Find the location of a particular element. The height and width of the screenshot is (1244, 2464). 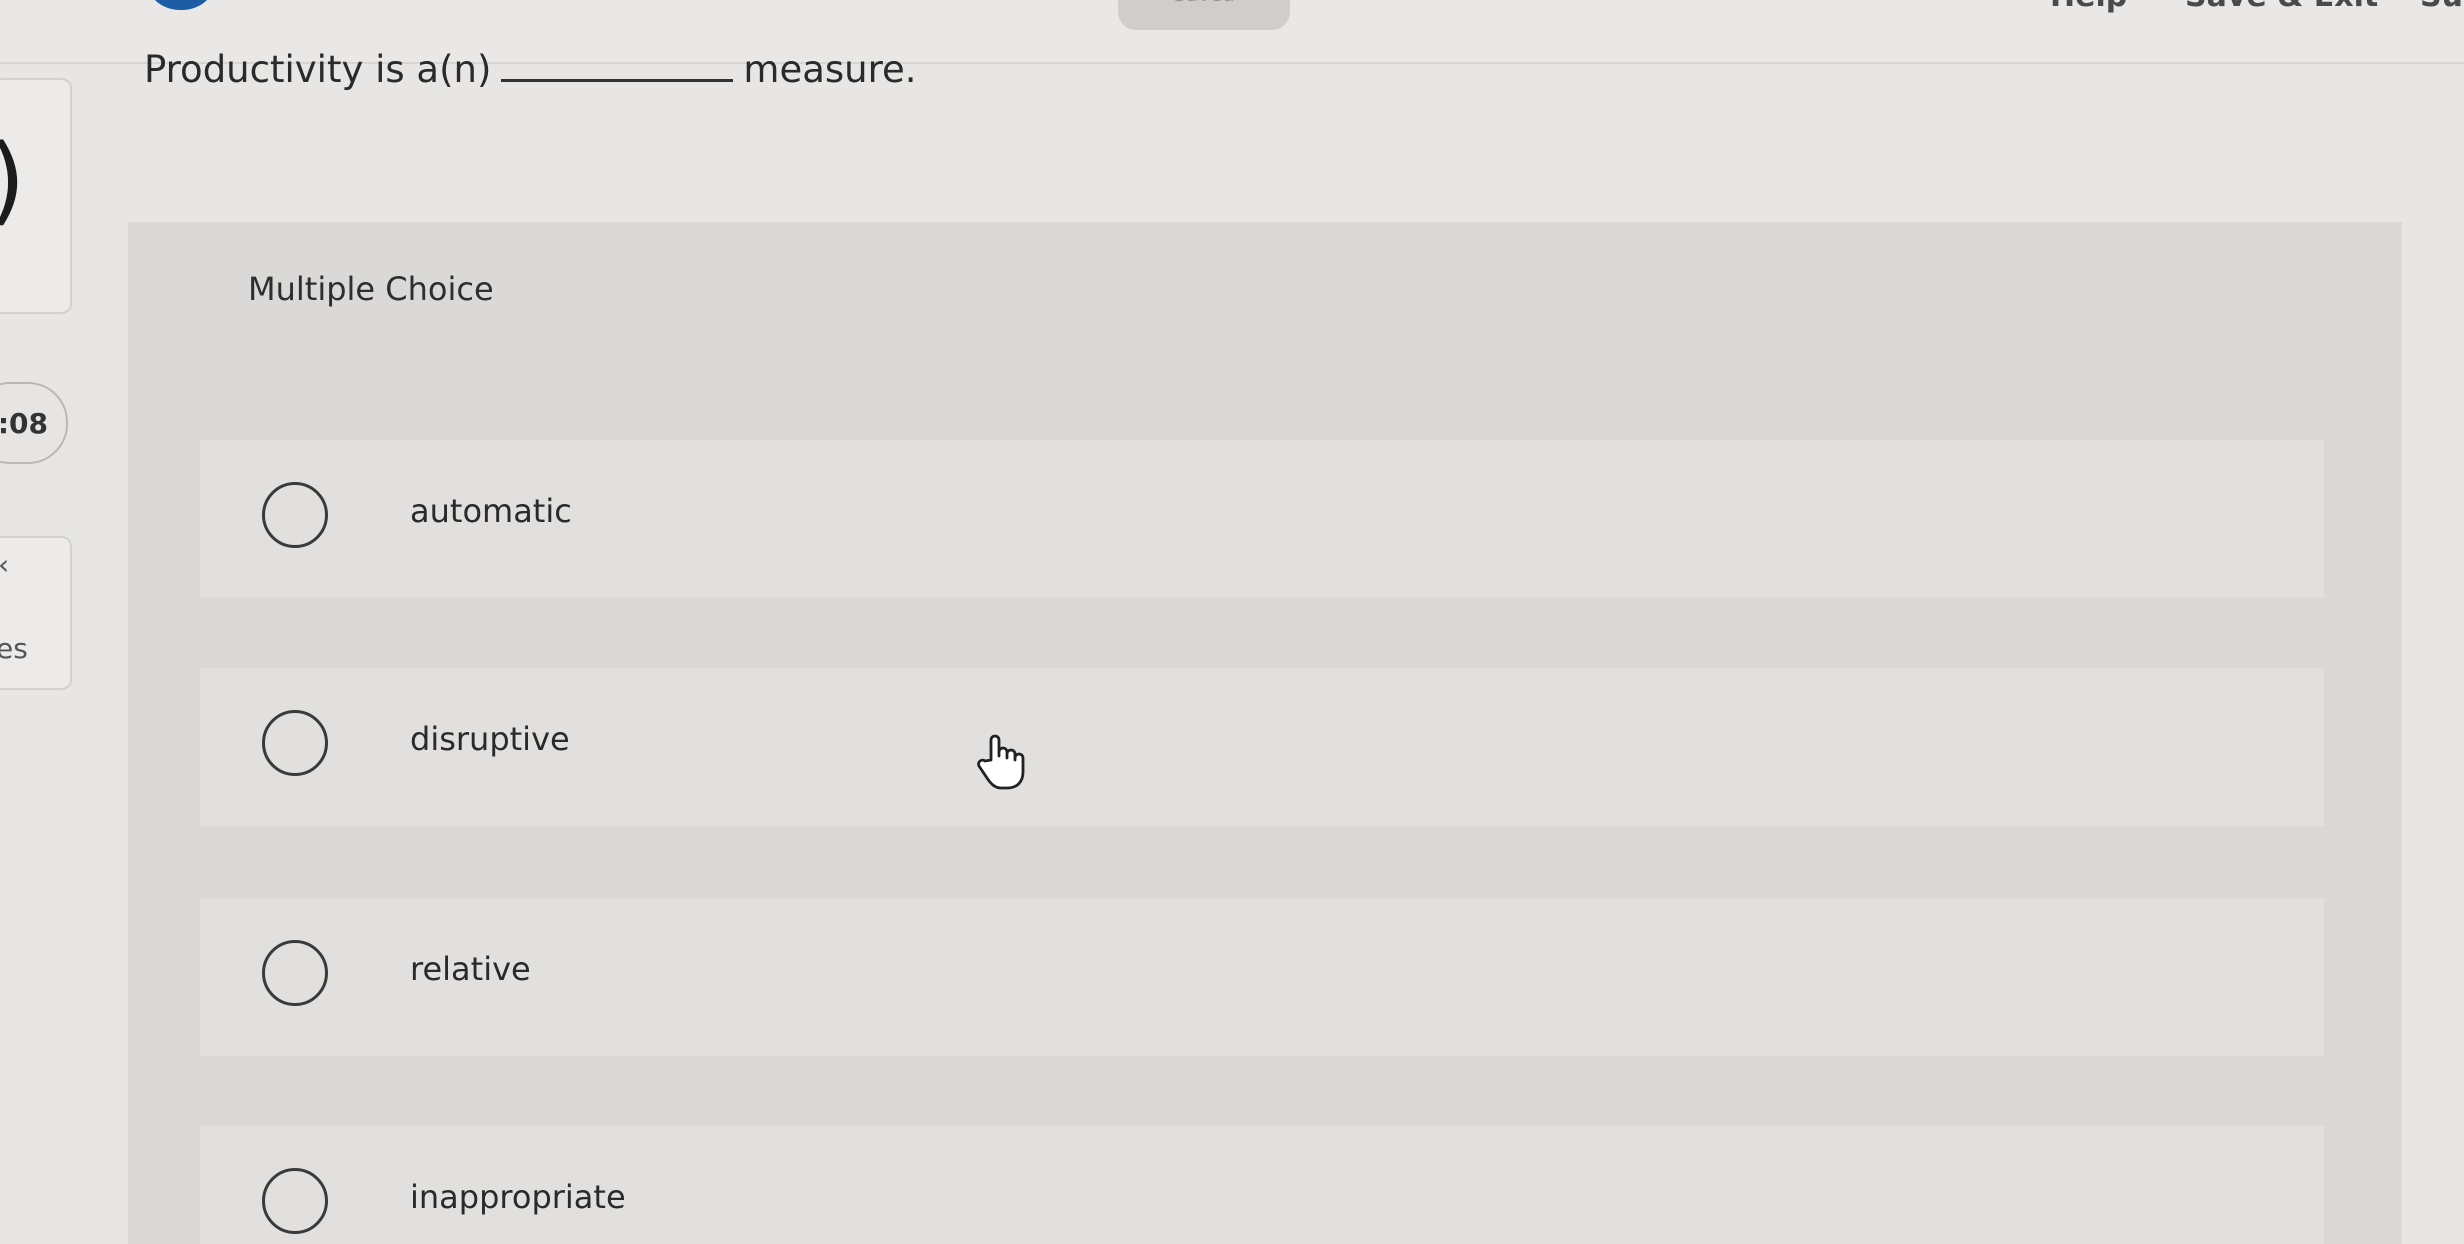

timer-badge: 4:08 is located at coordinates (34, 423).